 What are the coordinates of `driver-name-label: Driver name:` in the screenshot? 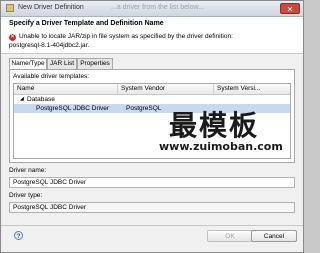 It's located at (28, 170).